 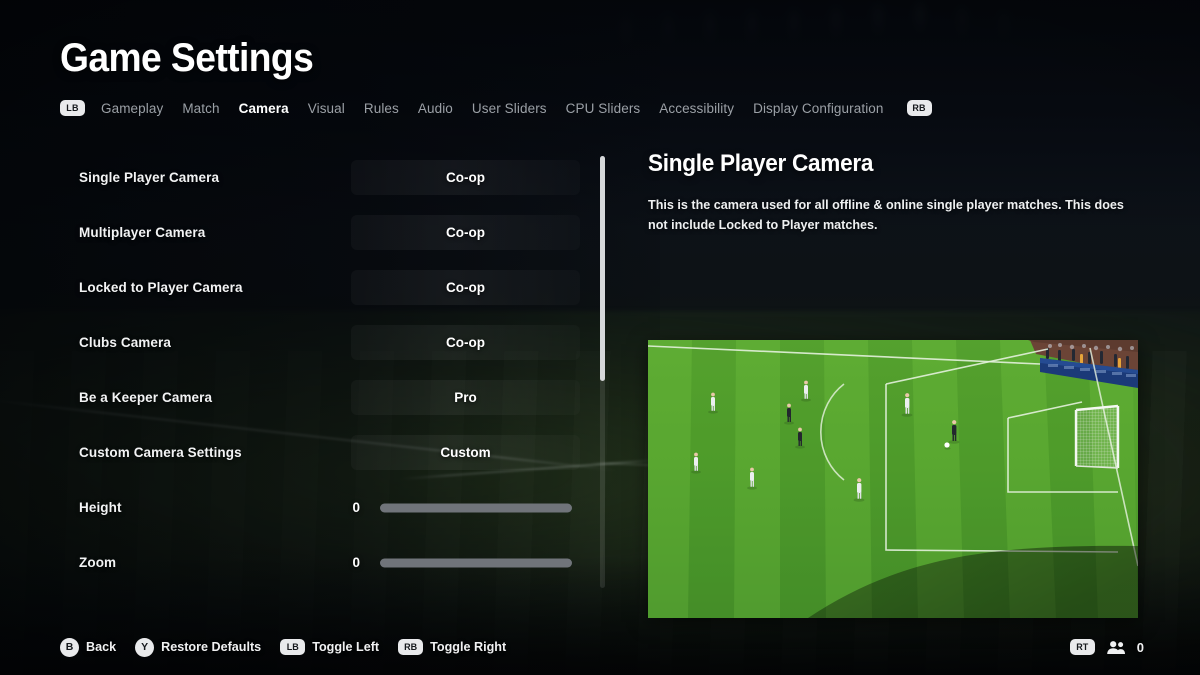 I want to click on tab-gameplay: Gameplay, so click(x=141, y=108).